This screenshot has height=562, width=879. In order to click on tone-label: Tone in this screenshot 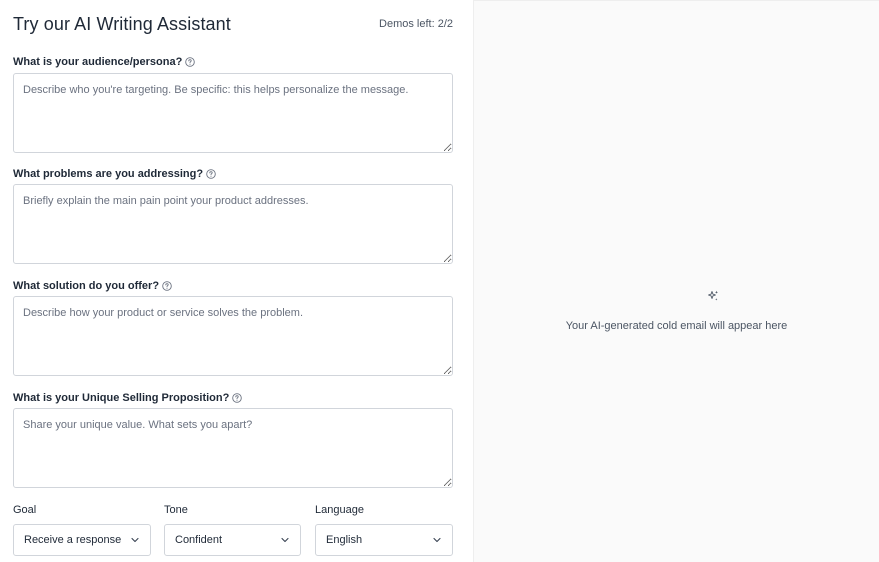, I will do `click(176, 510)`.